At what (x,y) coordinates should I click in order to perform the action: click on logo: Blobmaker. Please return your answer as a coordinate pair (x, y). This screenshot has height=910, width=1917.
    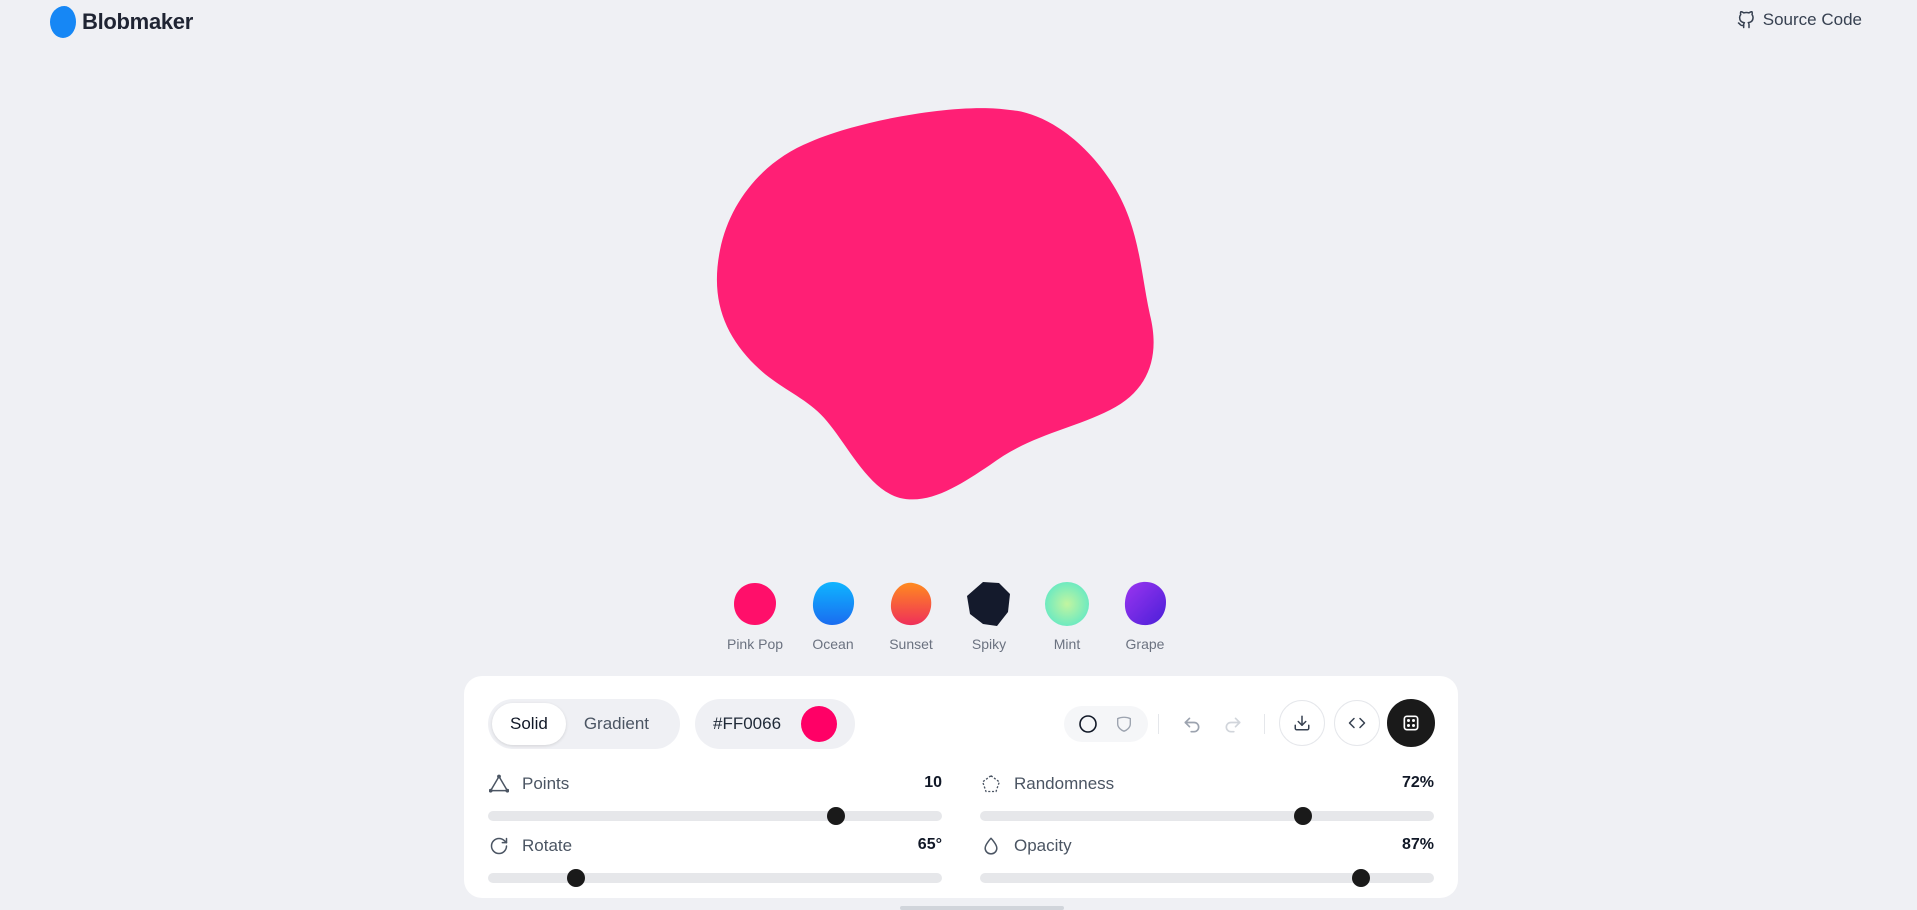
    Looking at the image, I should click on (121, 22).